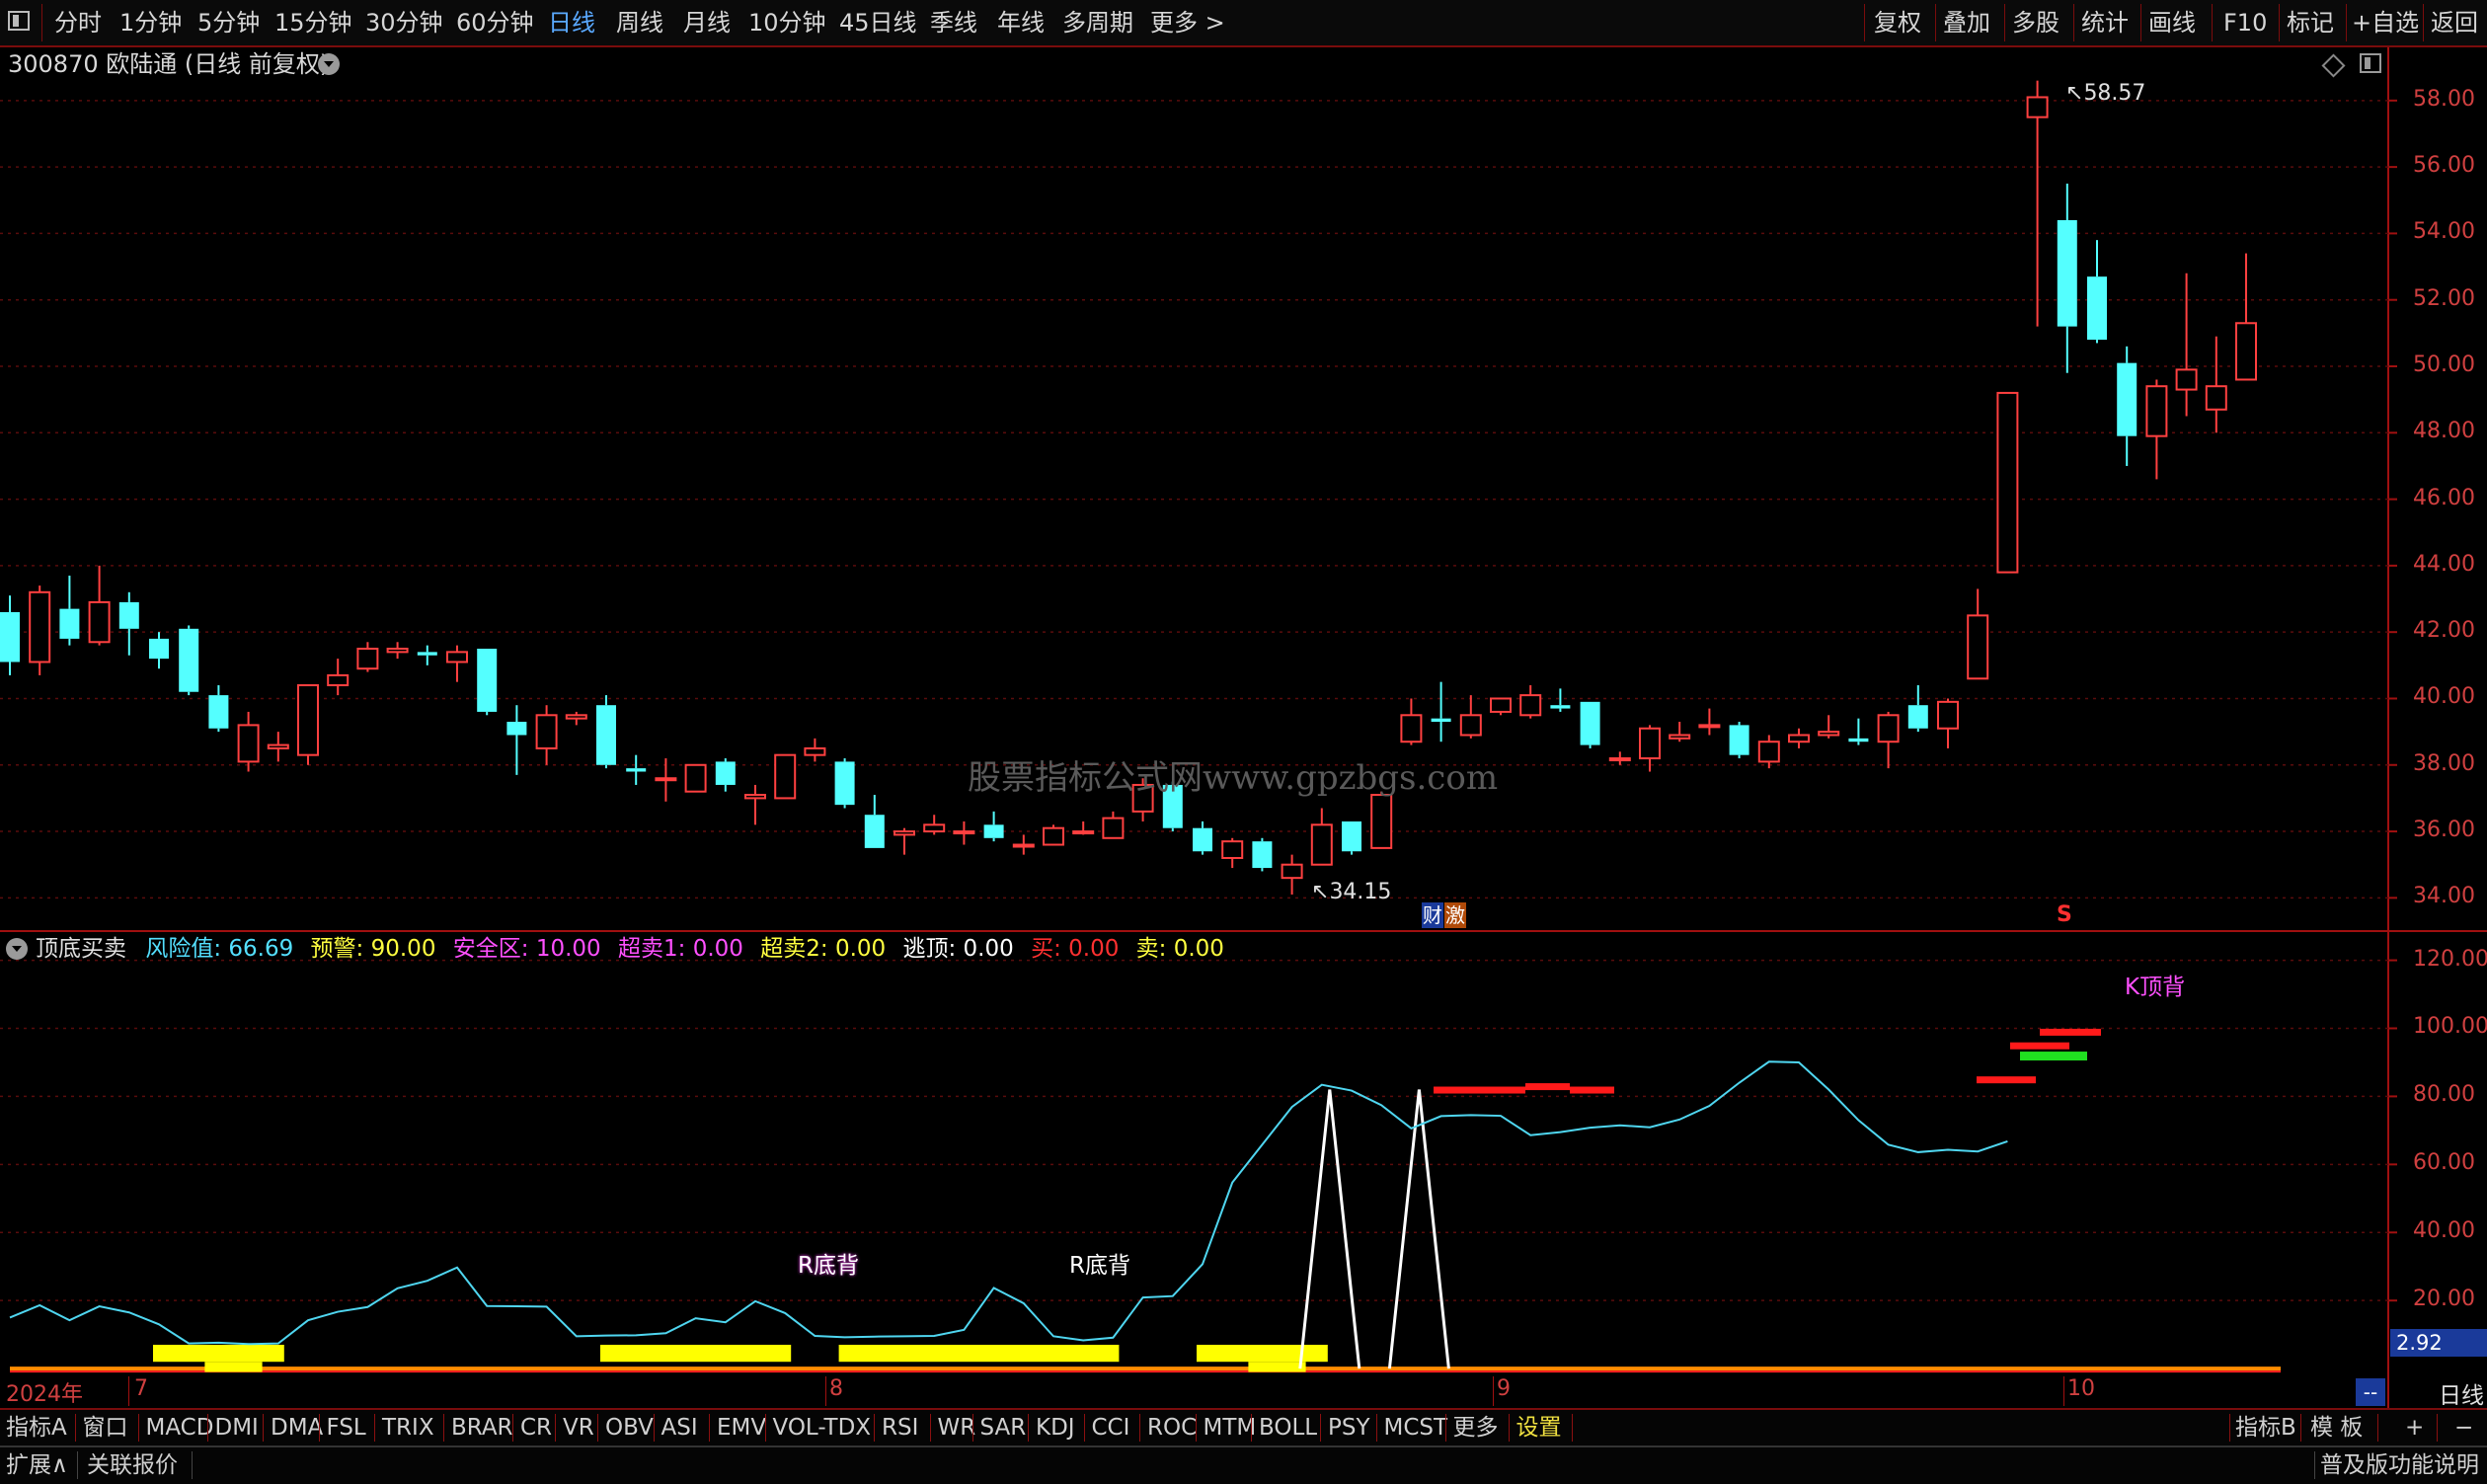 This screenshot has width=2487, height=1484. Describe the element at coordinates (1476, 1428) in the screenshot. I see `indicator-tab-24: 更多` at that location.